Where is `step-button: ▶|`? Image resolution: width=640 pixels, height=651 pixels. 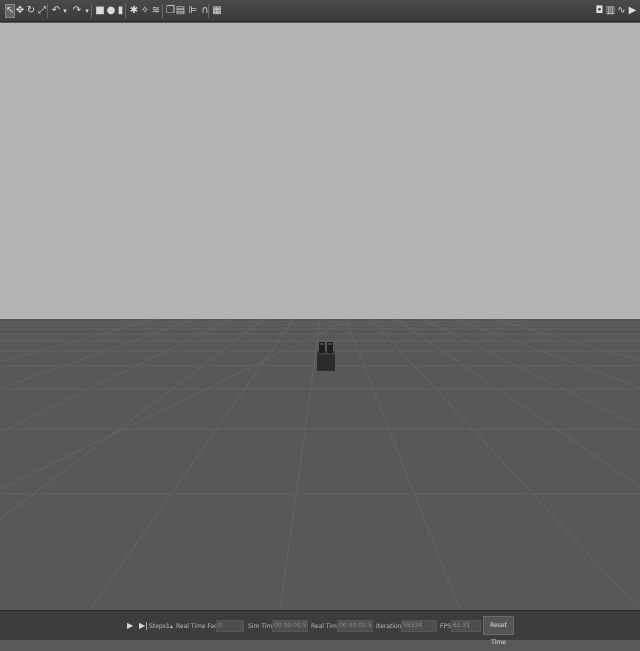
step-button: ▶| is located at coordinates (143, 626).